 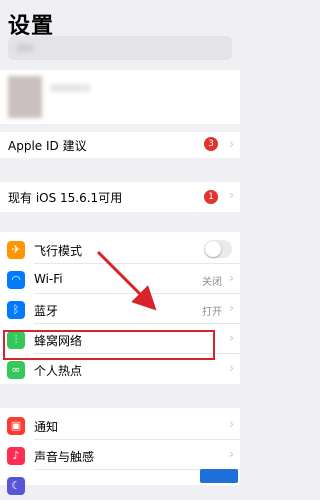 I want to click on watermark-logo, so click(x=219, y=476).